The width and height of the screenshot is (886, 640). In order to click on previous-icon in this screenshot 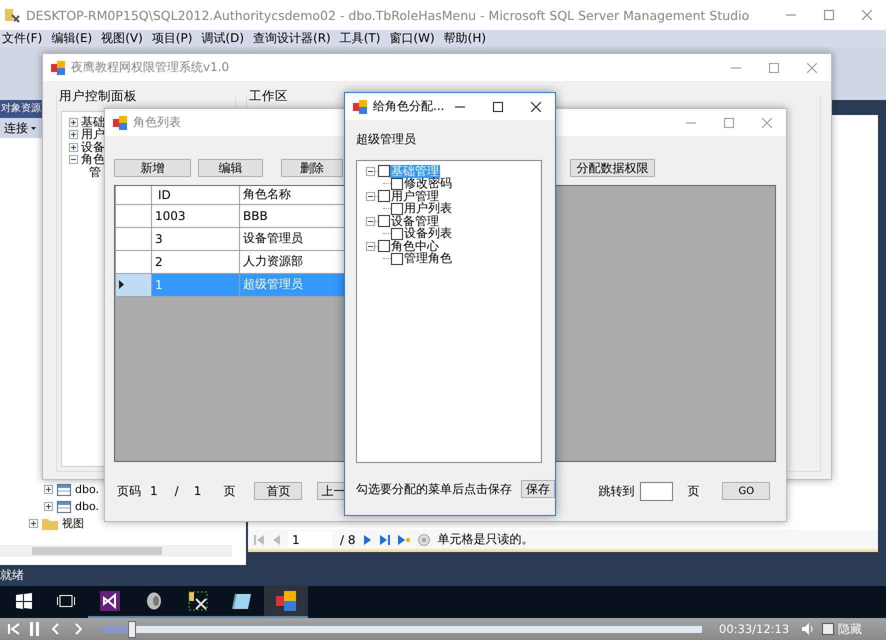, I will do `click(55, 629)`.